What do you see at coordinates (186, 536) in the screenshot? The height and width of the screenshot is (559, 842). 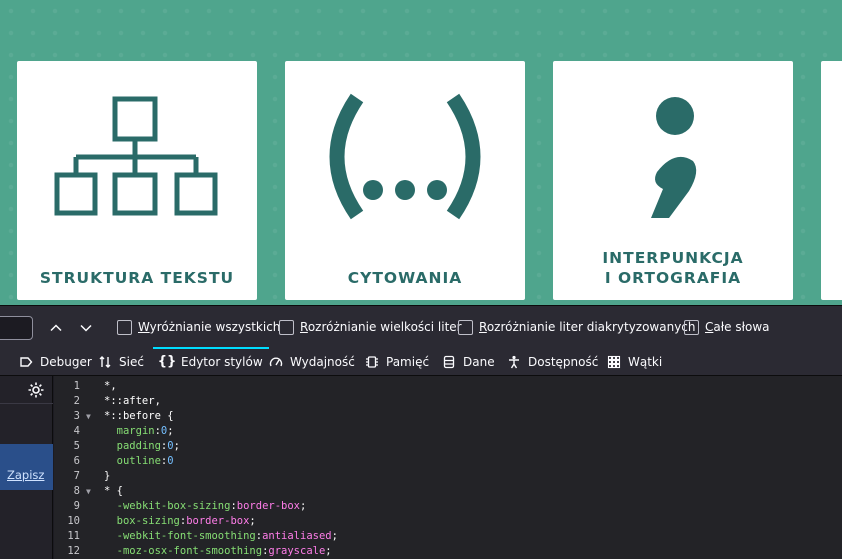 I see `code-token: -webkit-font-smoothing` at bounding box center [186, 536].